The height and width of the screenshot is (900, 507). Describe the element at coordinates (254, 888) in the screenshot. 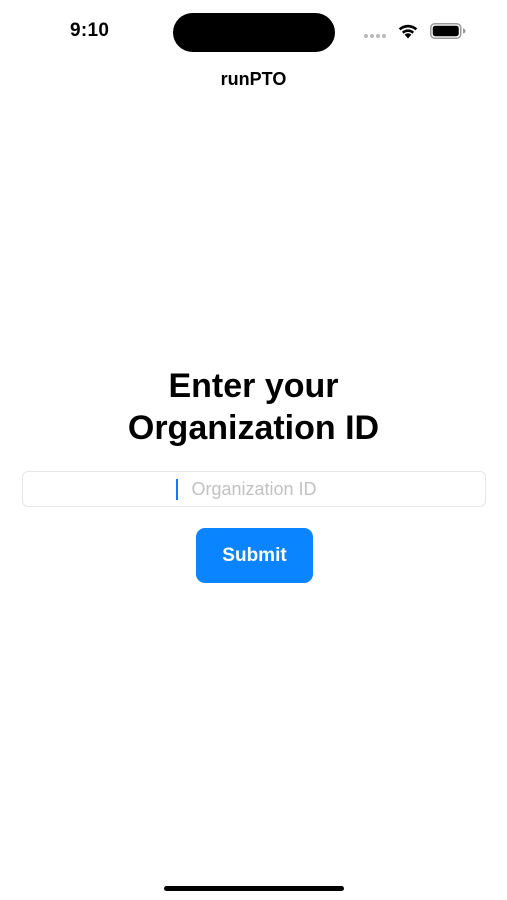

I see `home-indicator` at that location.